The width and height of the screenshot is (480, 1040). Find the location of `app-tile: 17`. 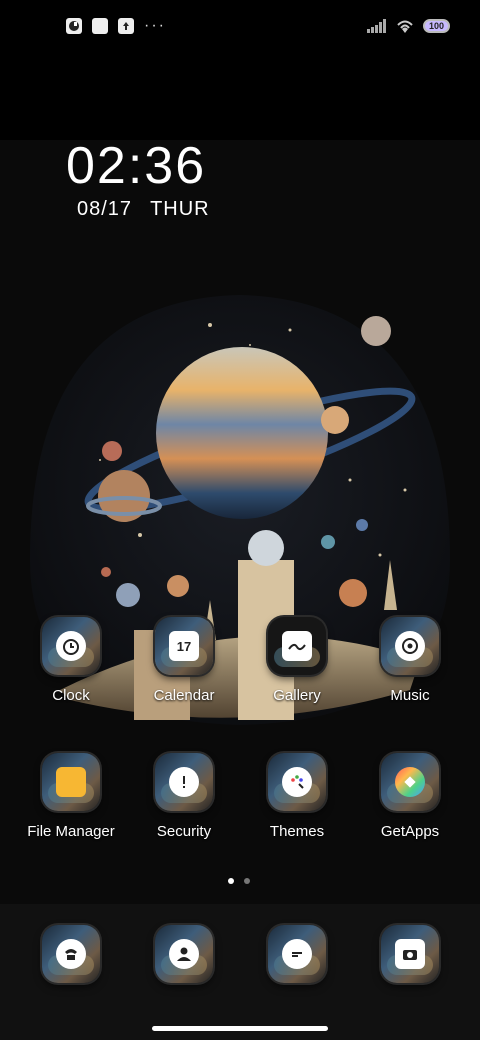

app-tile: 17 is located at coordinates (184, 646).